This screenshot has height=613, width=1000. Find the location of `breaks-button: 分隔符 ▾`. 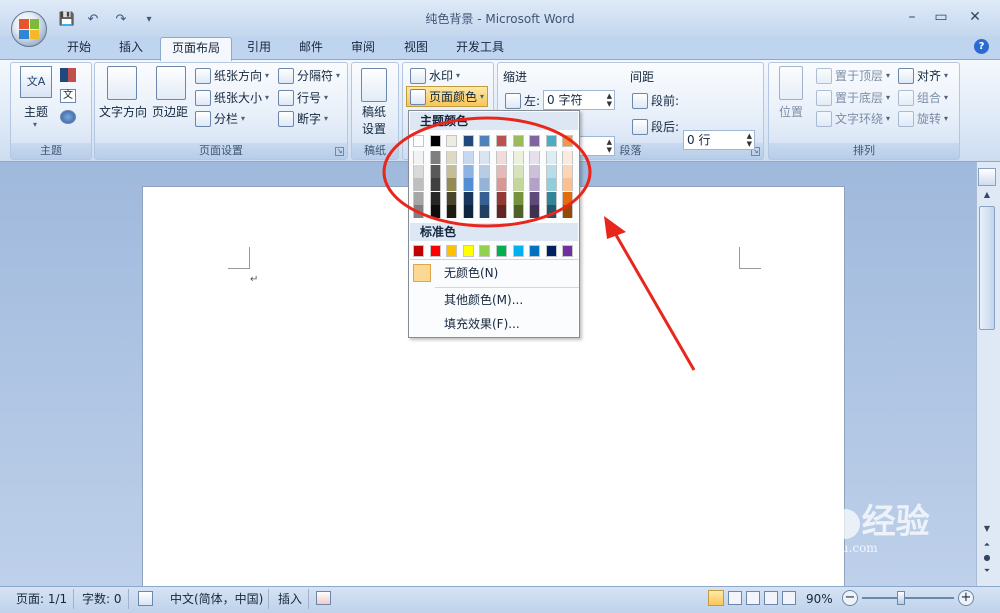

breaks-button: 分隔符 ▾ is located at coordinates (309, 75).